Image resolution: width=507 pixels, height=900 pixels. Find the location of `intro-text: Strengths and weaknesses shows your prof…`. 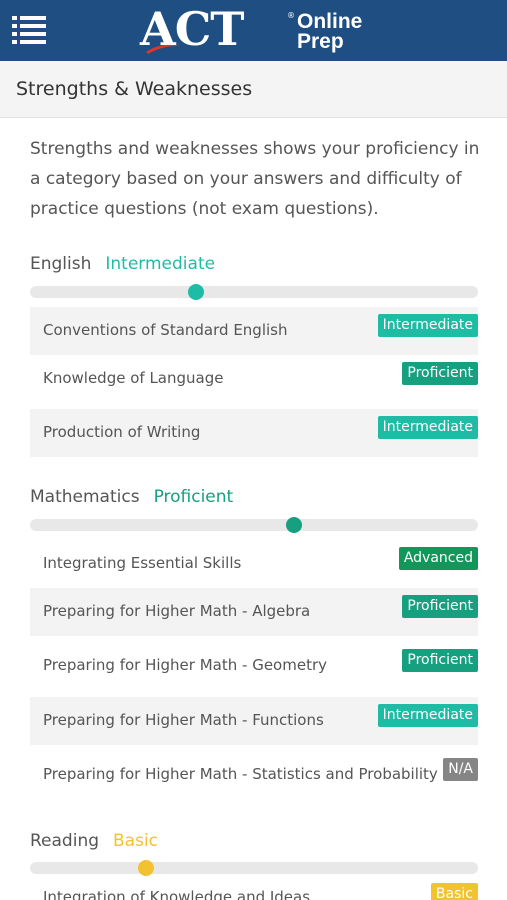

intro-text: Strengths and weaknesses shows your prof… is located at coordinates (255, 179).